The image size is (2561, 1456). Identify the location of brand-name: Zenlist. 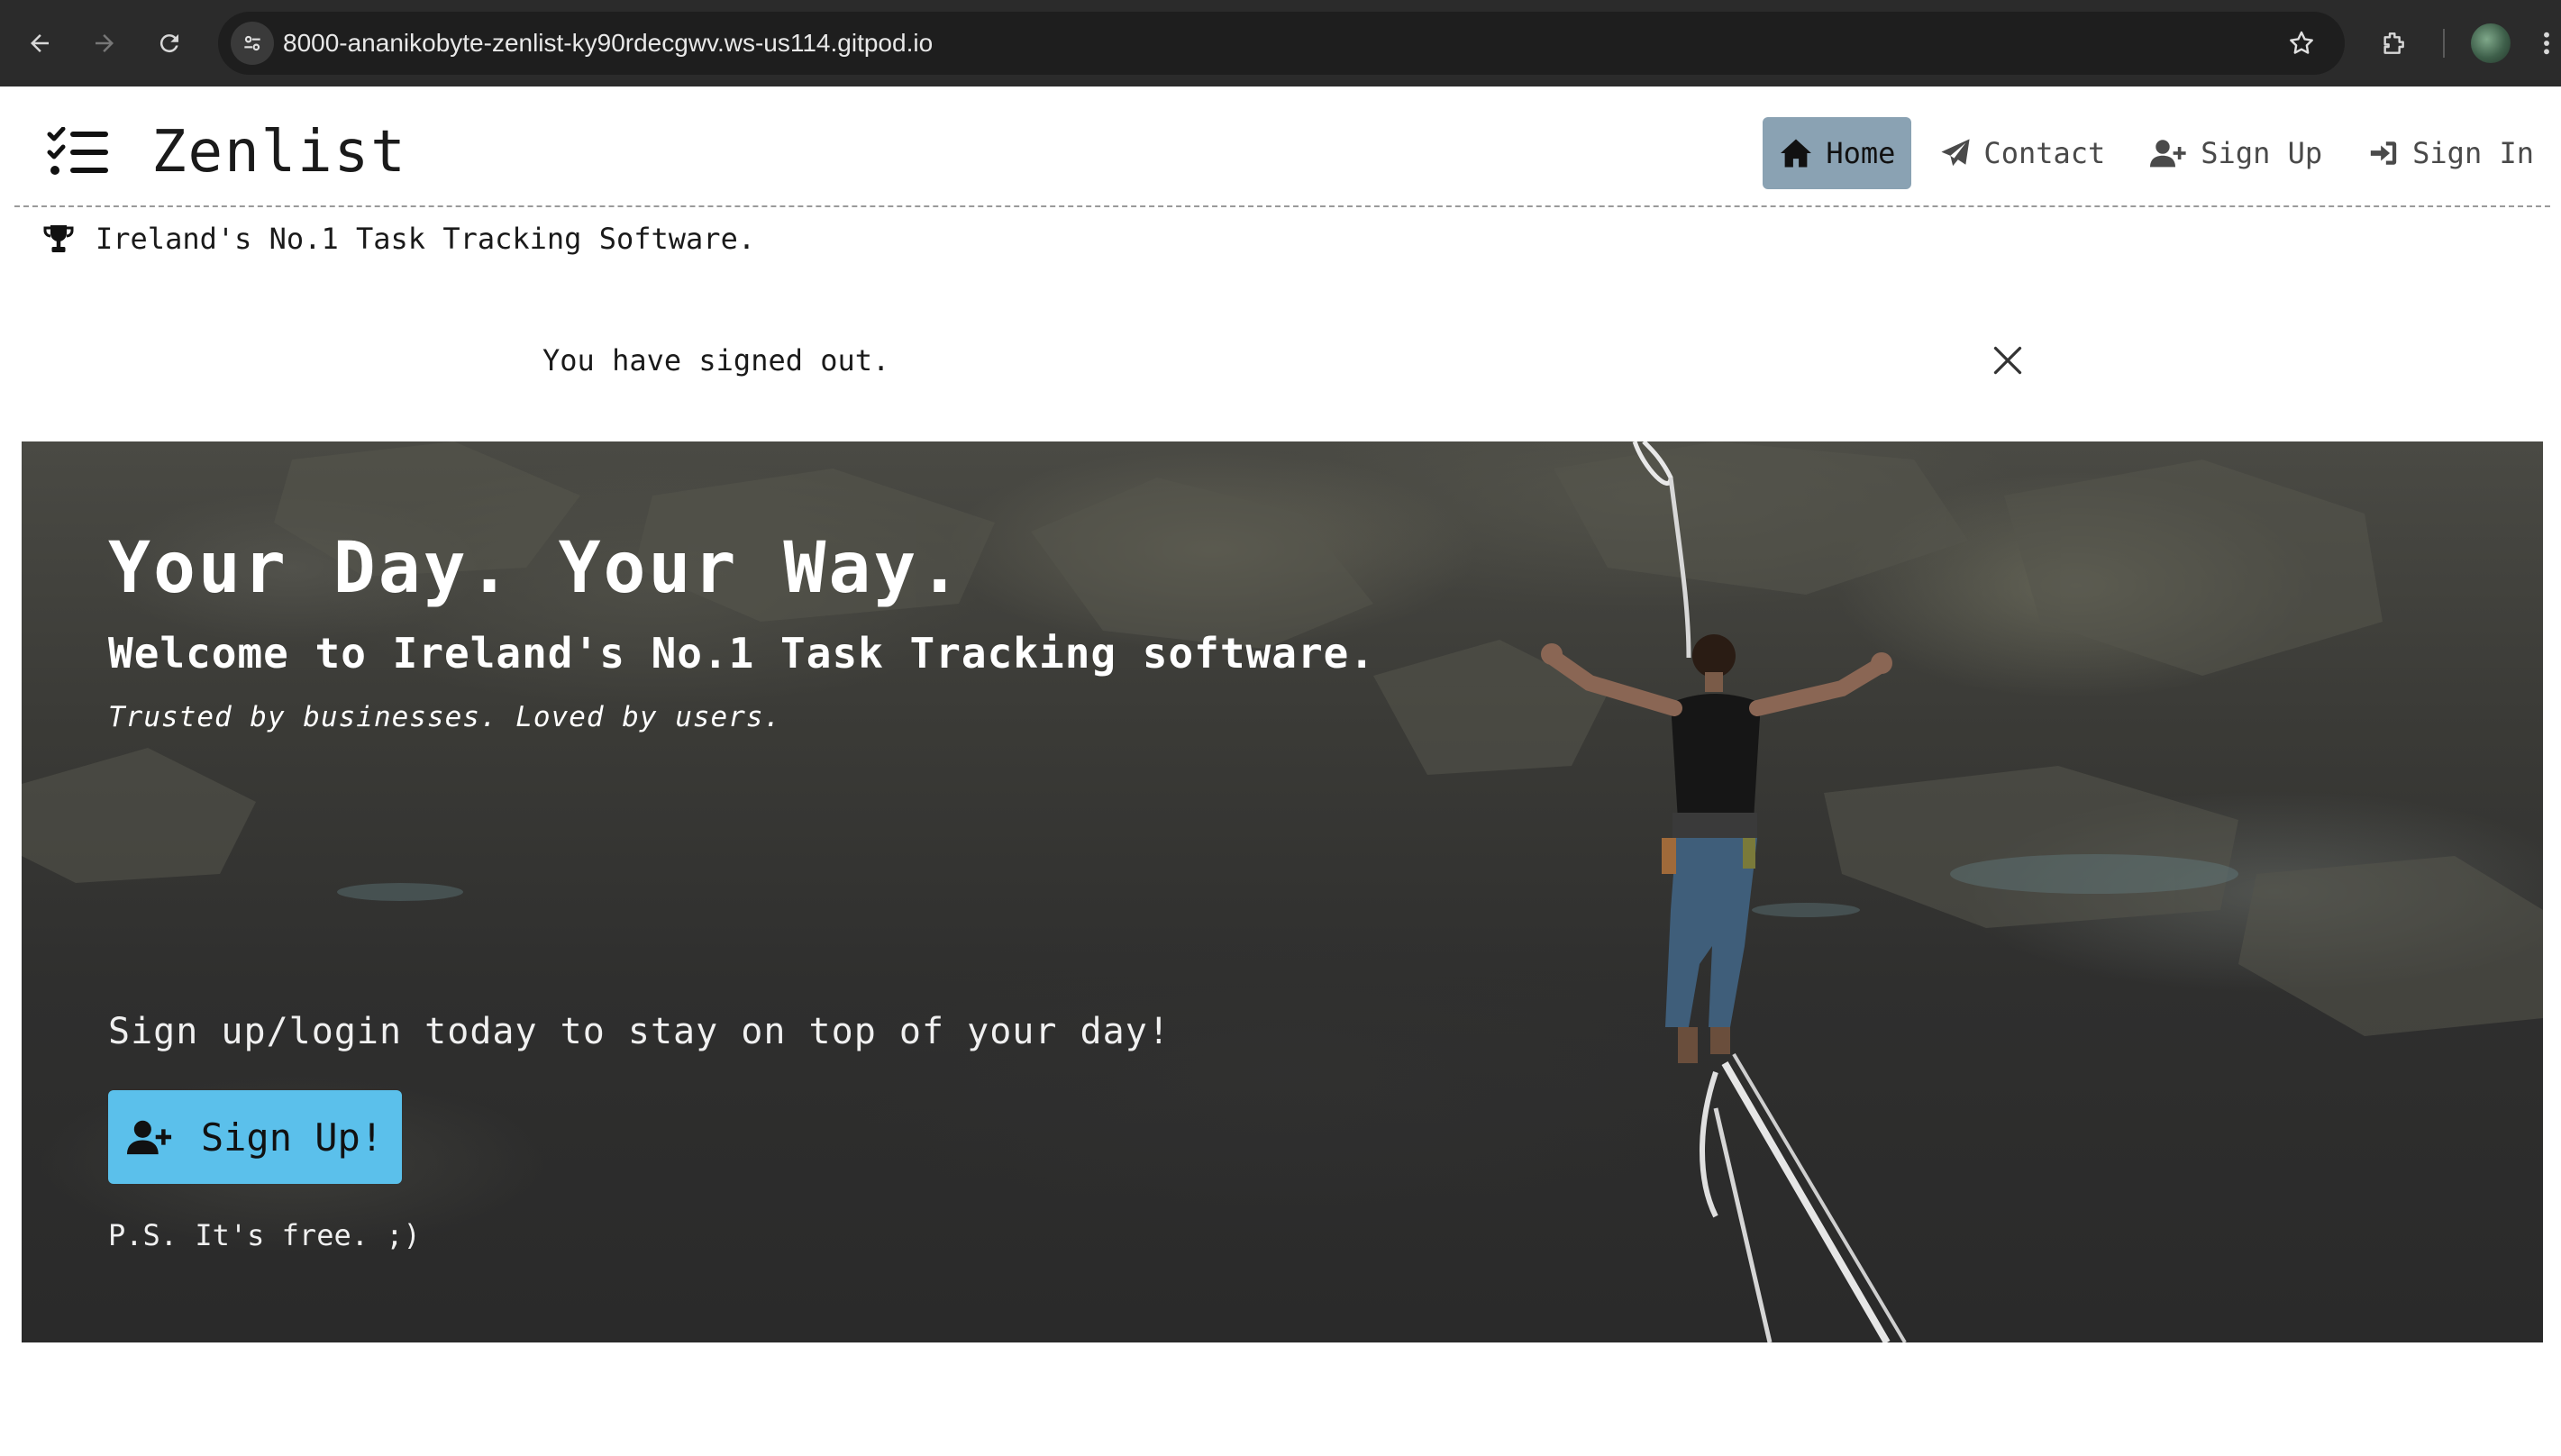
(279, 153).